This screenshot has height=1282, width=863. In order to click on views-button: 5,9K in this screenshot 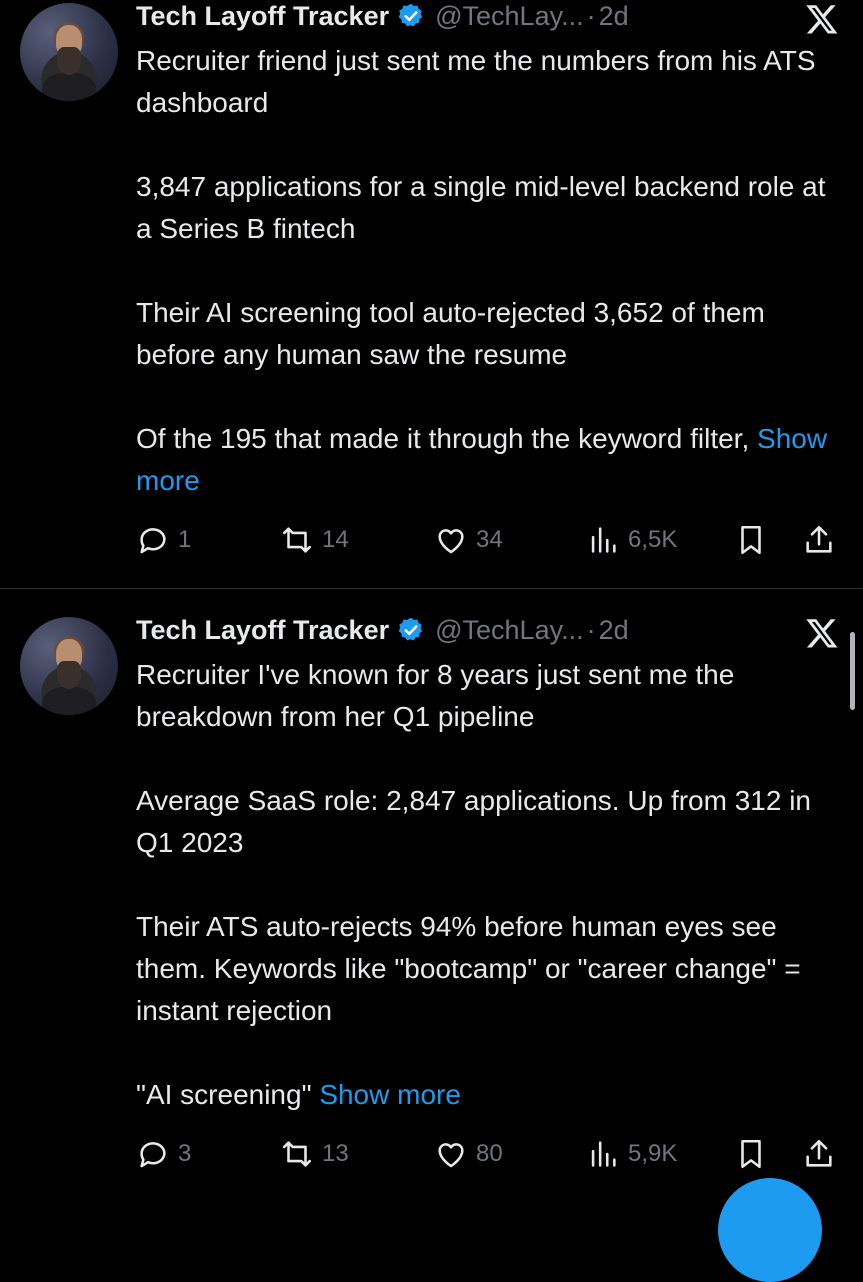, I will do `click(631, 1154)`.